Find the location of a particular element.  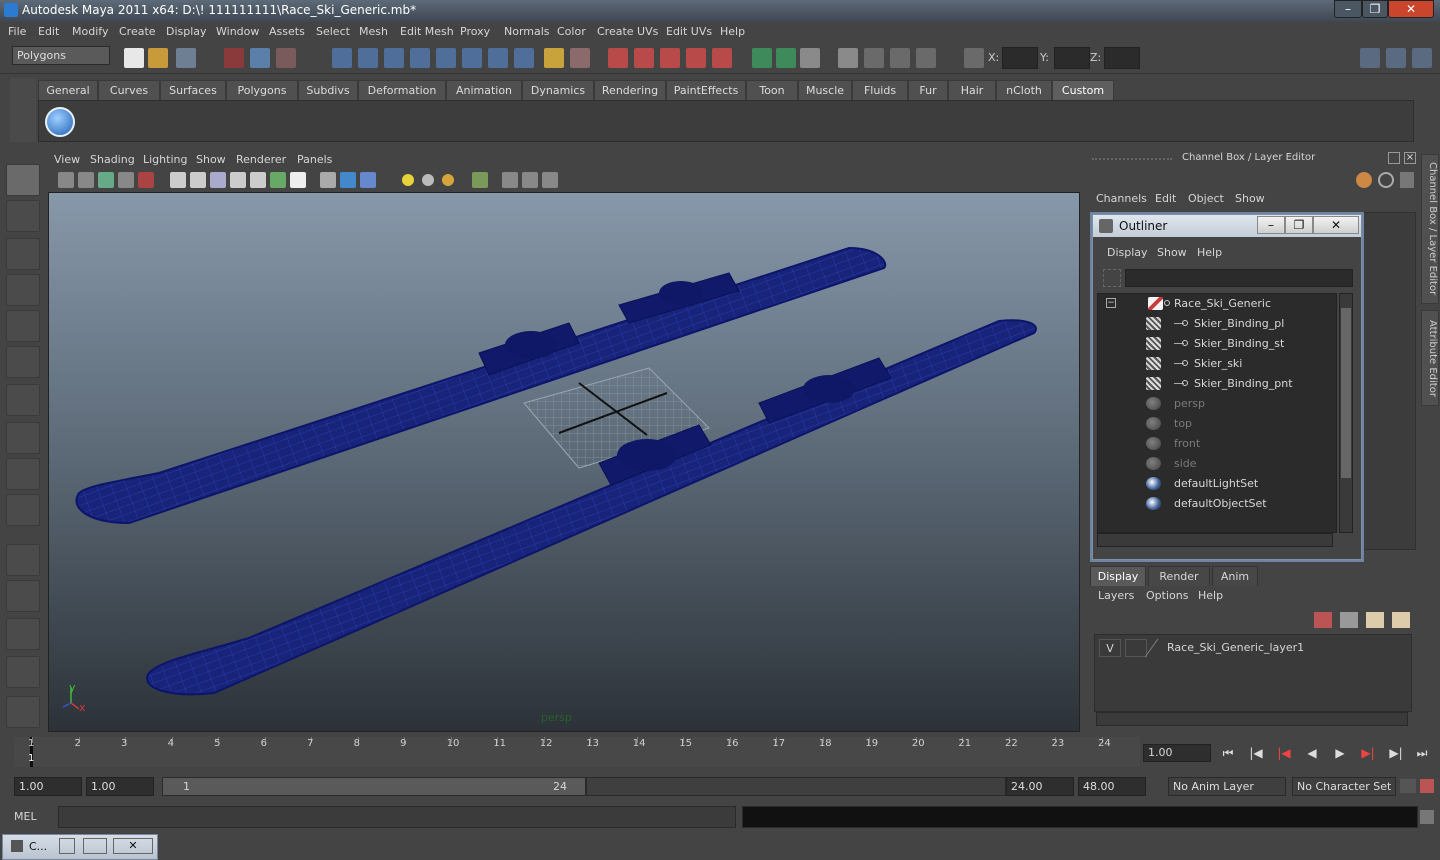

lock-icon is located at coordinates (554, 58).